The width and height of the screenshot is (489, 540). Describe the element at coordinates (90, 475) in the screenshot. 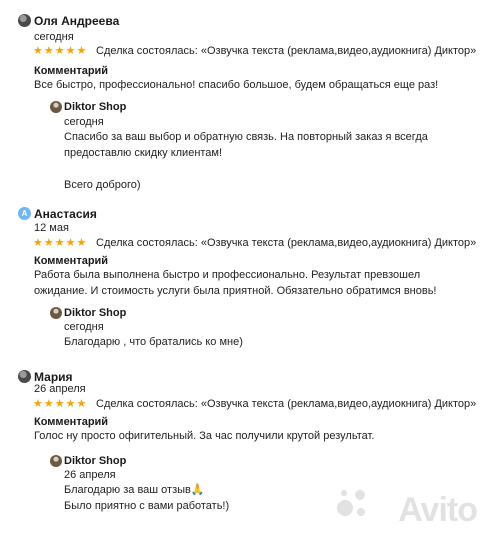

I see `reply-date: 26 апреля` at that location.